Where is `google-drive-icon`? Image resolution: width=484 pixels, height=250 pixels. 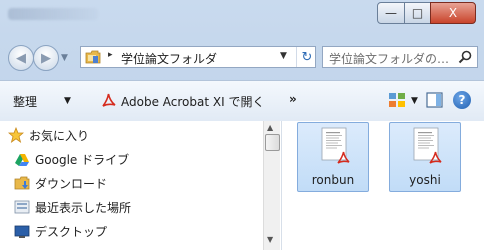
google-drive-icon is located at coordinates (22, 160).